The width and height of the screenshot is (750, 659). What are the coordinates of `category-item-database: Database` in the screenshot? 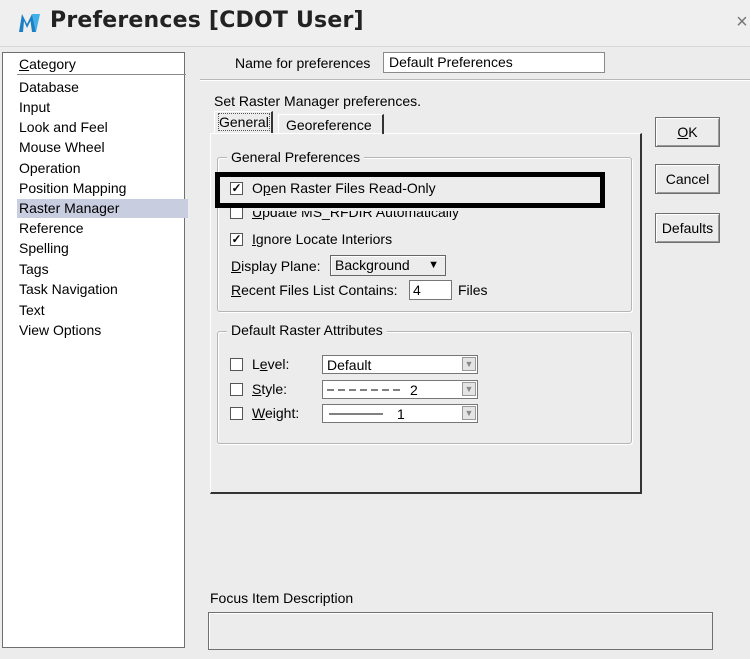 It's located at (49, 87).